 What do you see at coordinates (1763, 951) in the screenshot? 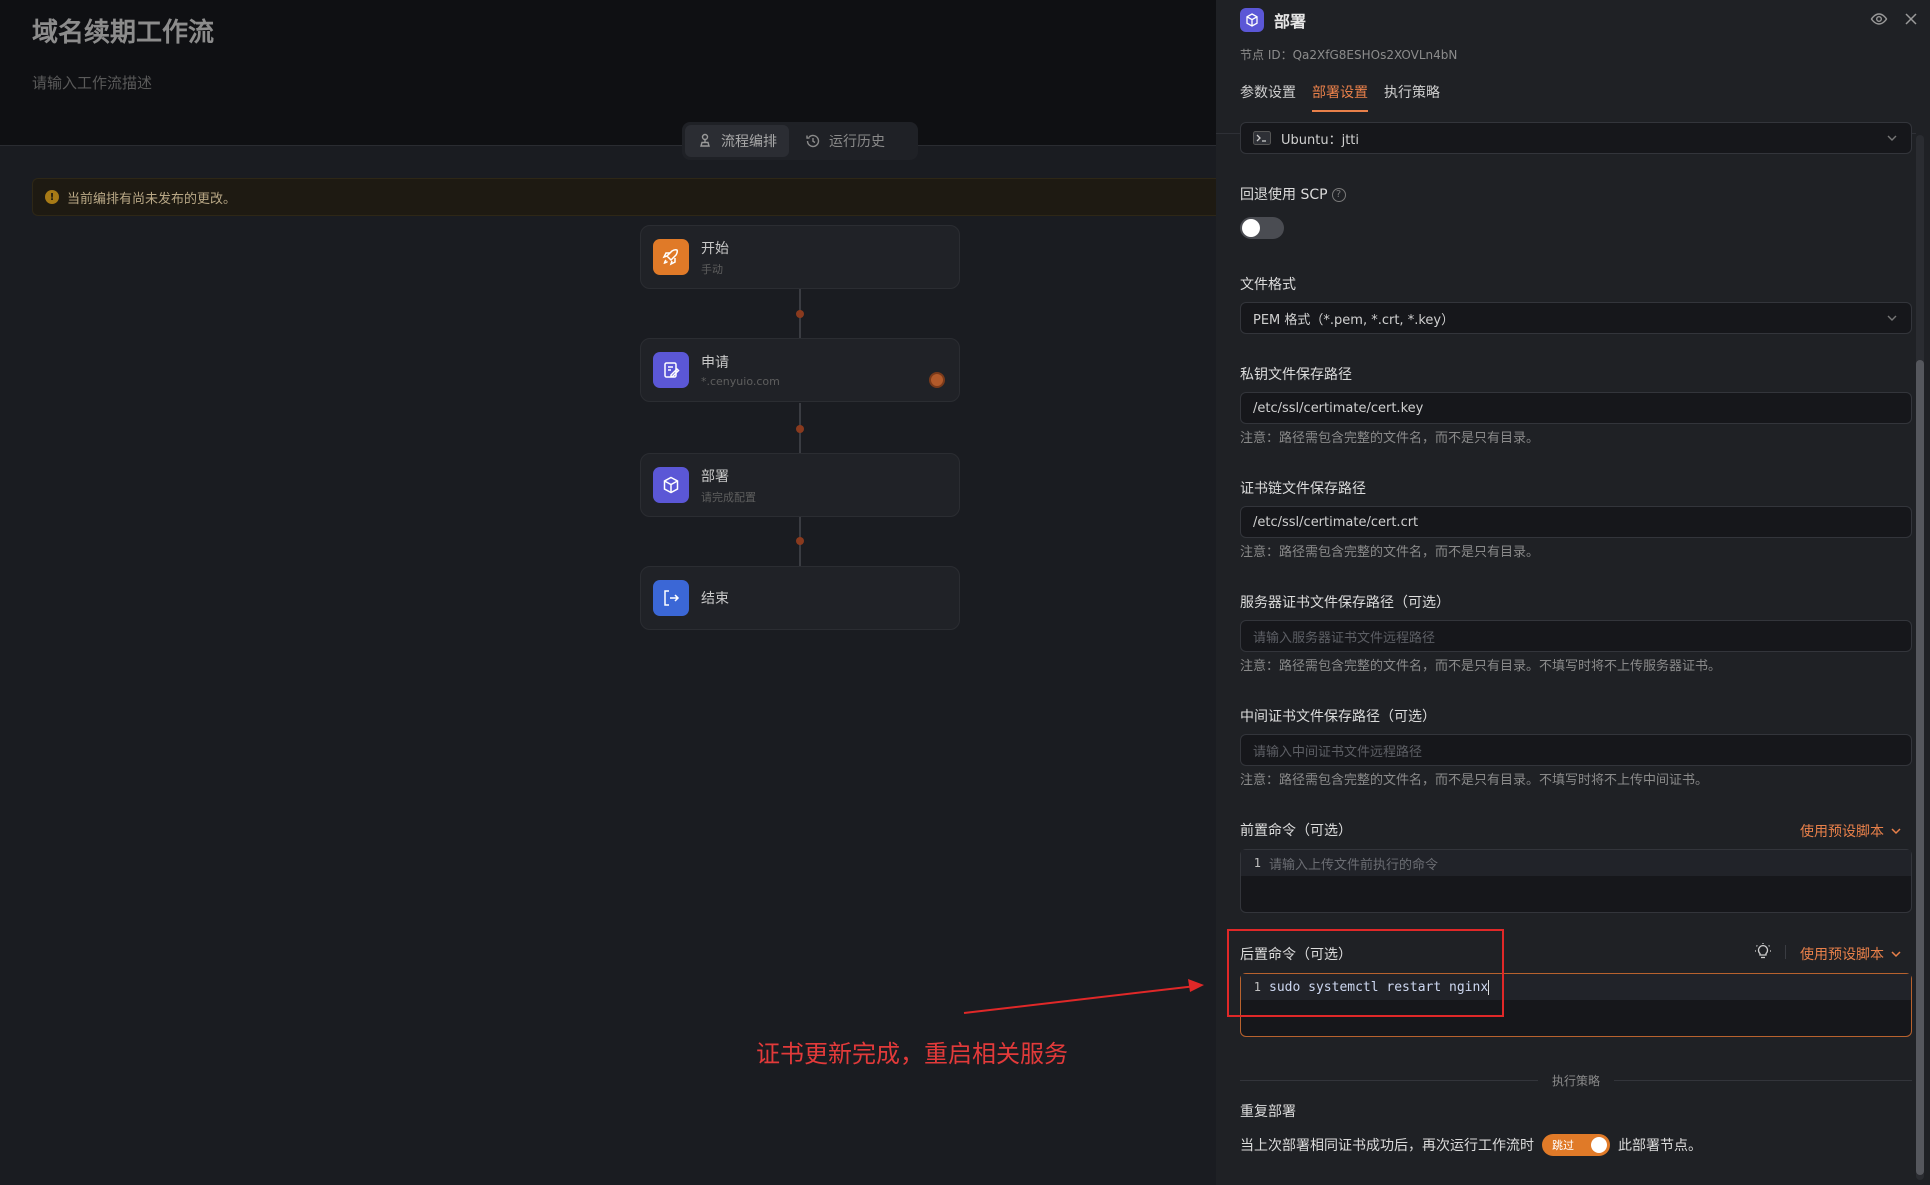
I see `lightbulb-icon` at bounding box center [1763, 951].